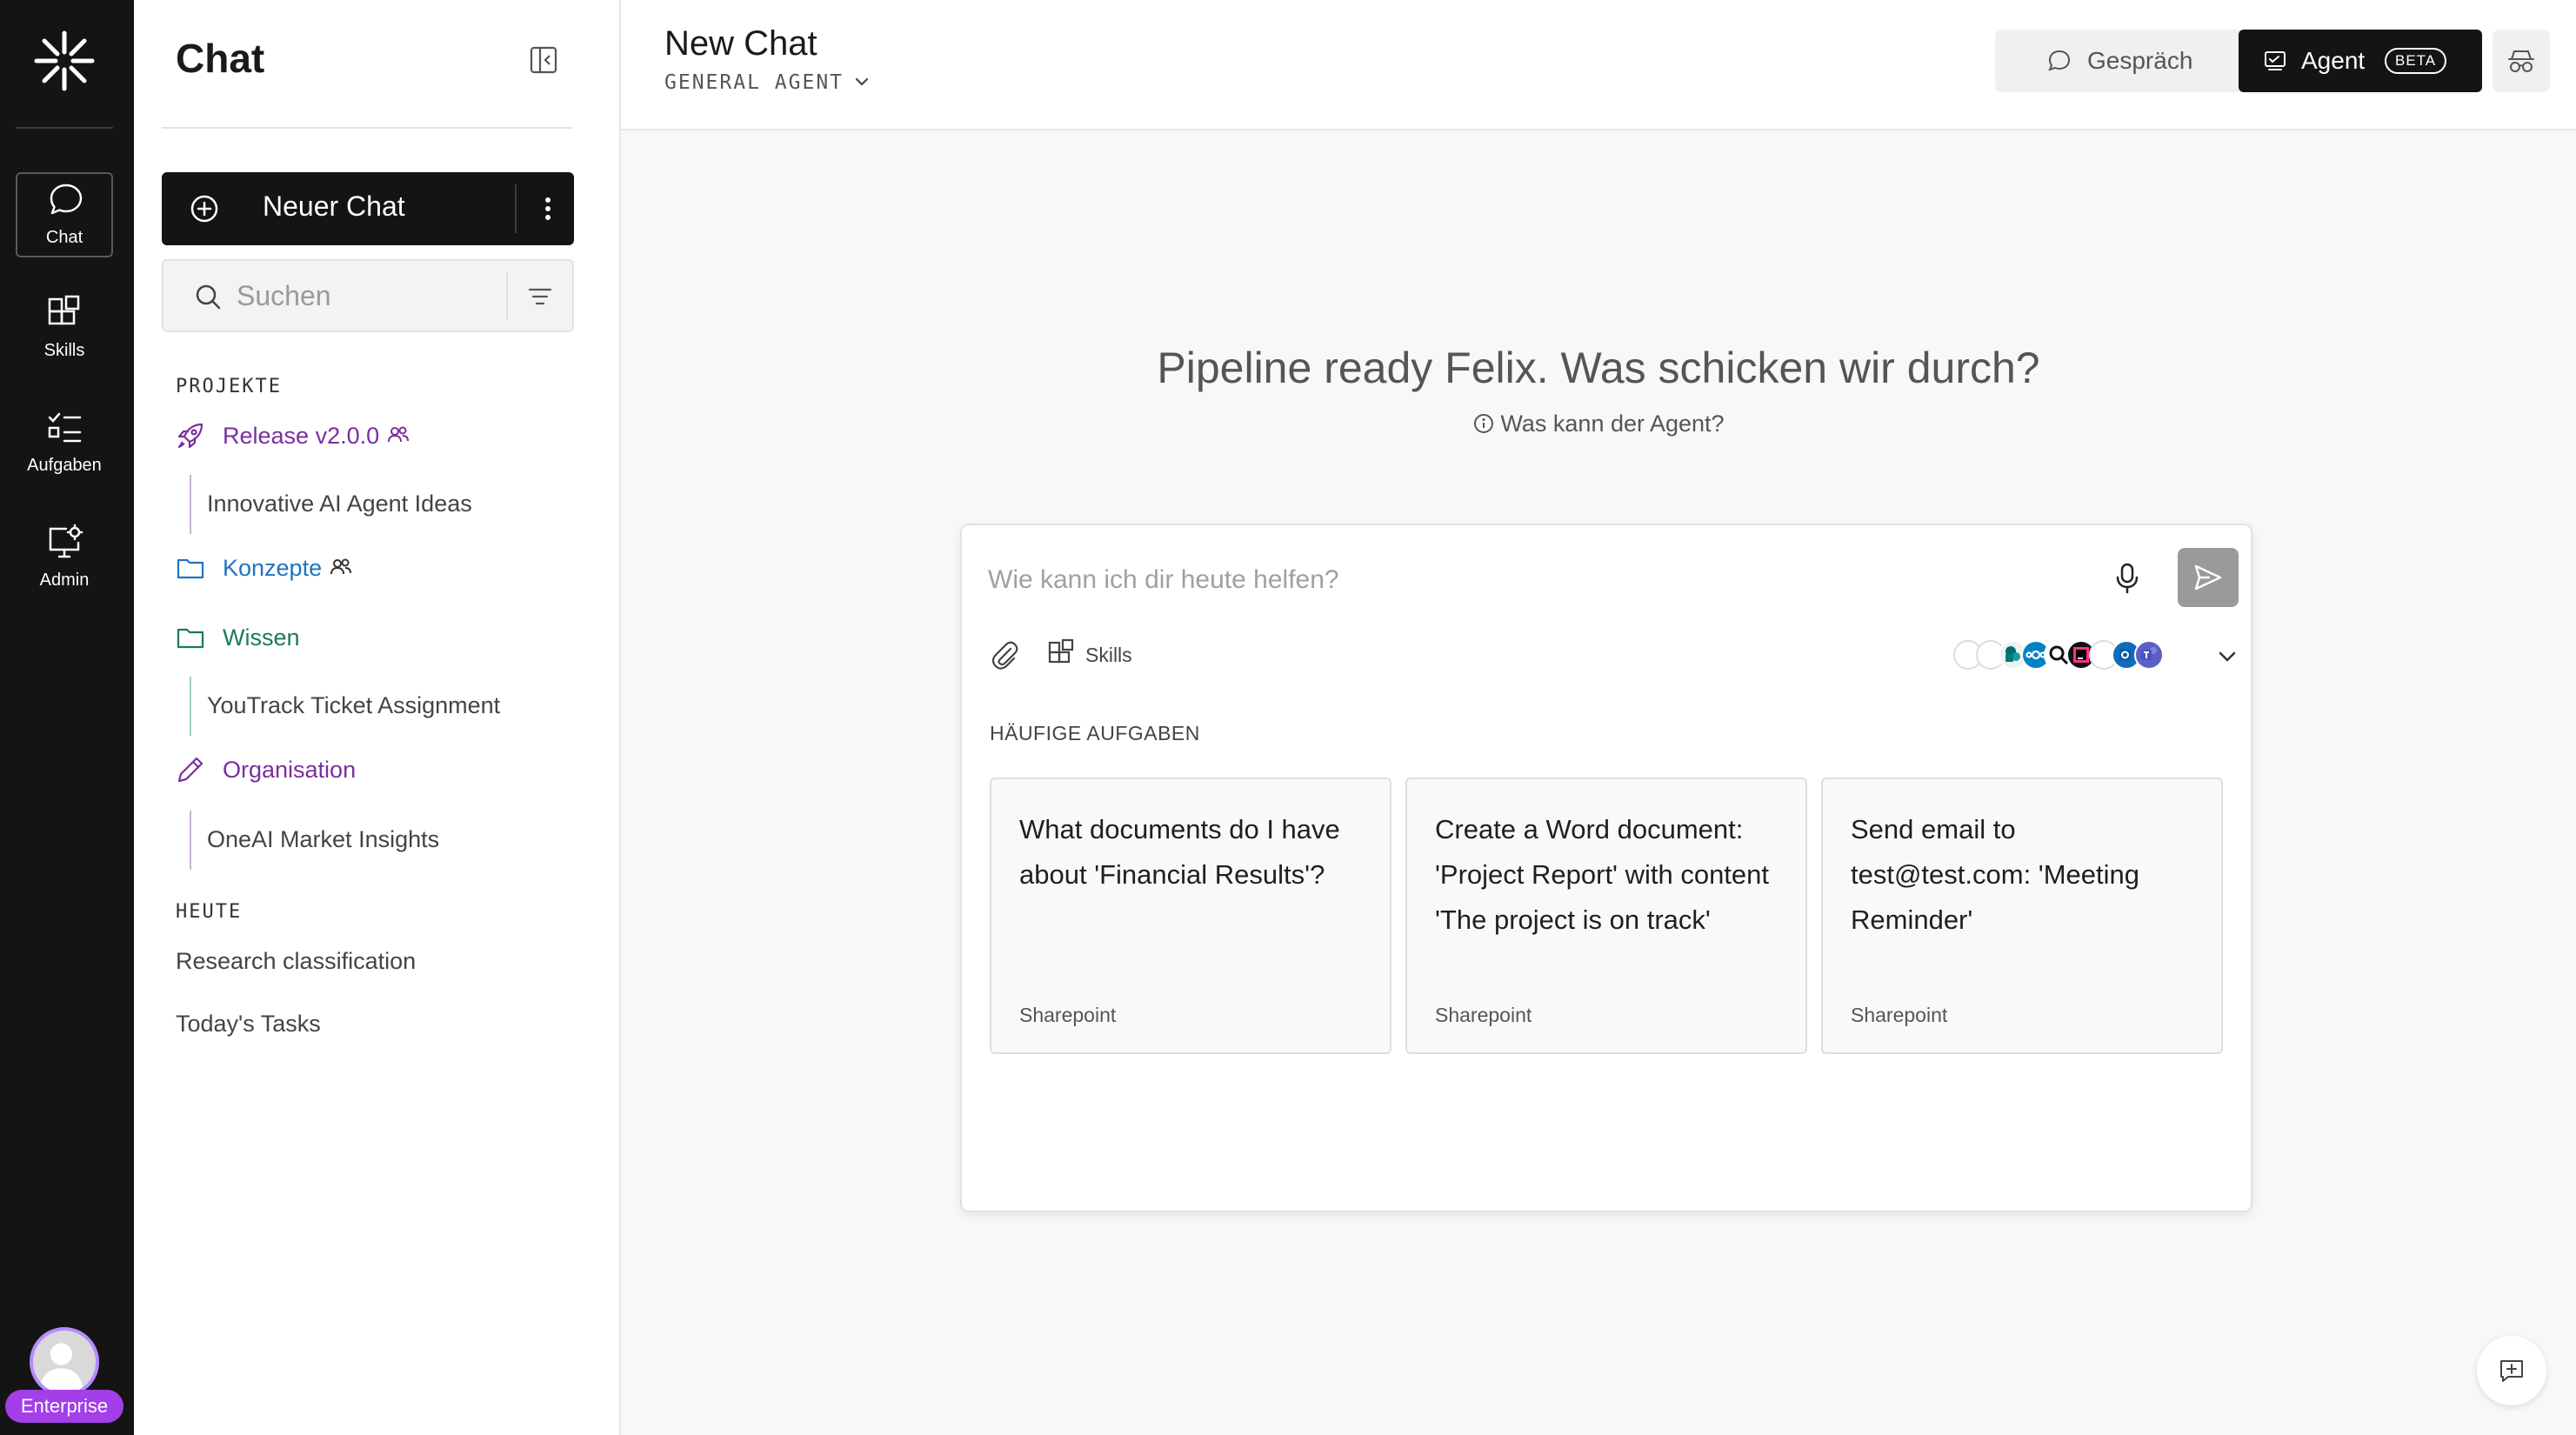 The height and width of the screenshot is (1435, 2576). I want to click on new-chat-separator, so click(516, 209).